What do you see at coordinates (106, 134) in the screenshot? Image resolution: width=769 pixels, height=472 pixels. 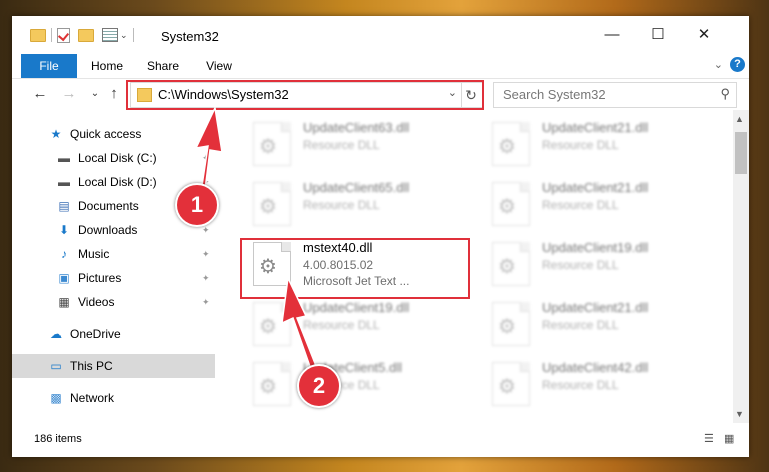 I see `sidebar-item-label: Quick access` at bounding box center [106, 134].